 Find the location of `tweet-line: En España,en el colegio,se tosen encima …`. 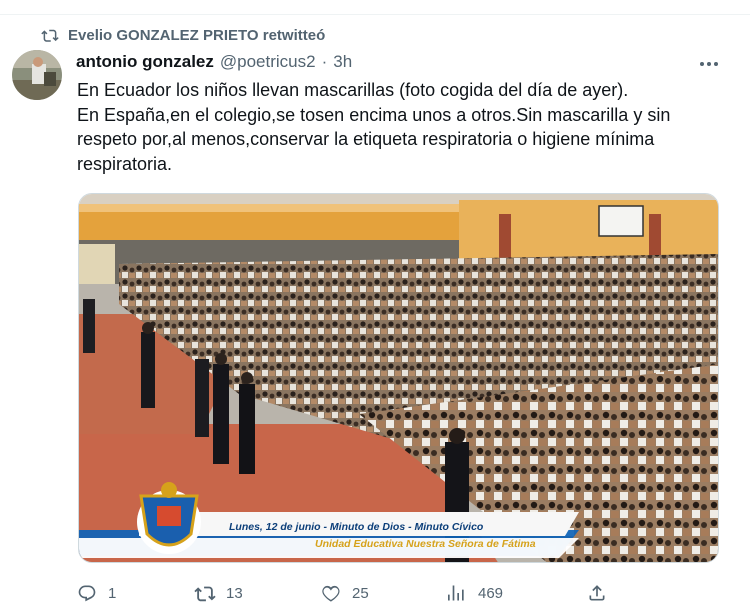

tweet-line: En España,en el colegio,se tosen encima … is located at coordinates (374, 139).